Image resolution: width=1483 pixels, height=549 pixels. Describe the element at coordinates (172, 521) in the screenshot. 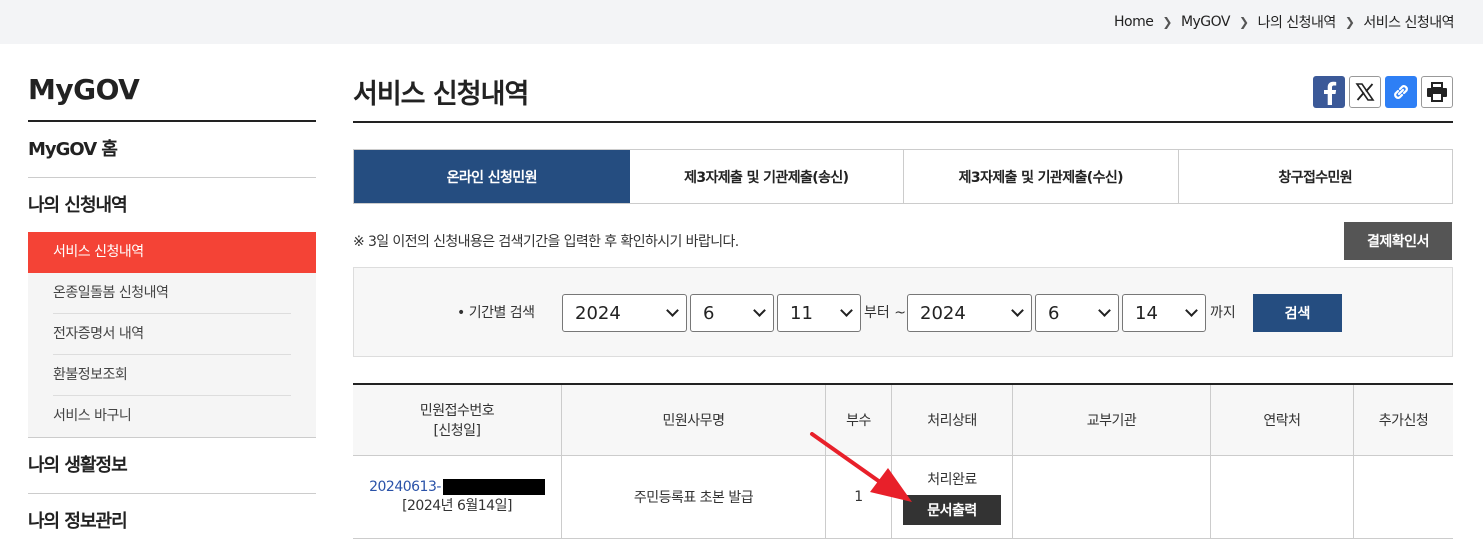

I see `sidebar-item-info-management: 나의 정보관리` at that location.